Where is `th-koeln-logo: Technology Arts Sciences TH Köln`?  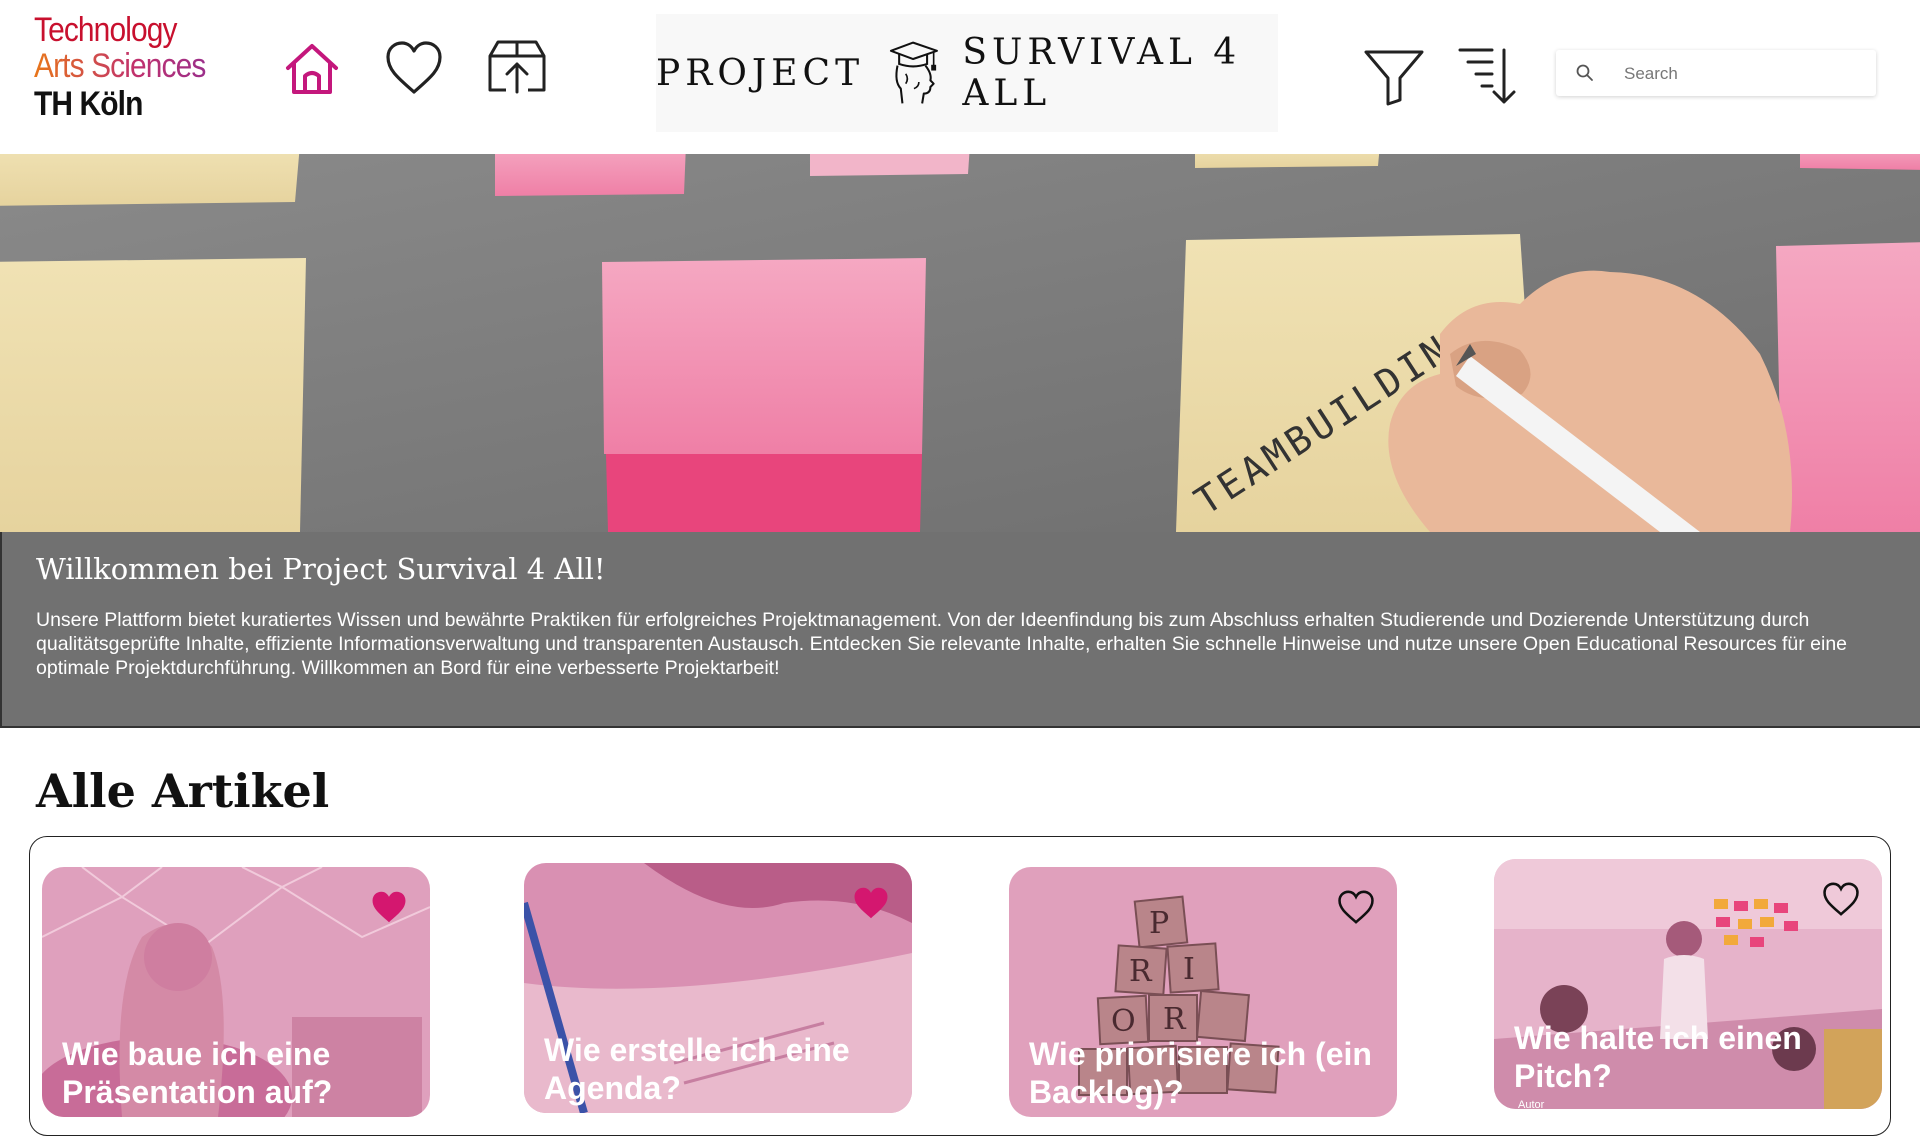 th-koeln-logo: Technology Arts Sciences TH Köln is located at coordinates (131, 67).